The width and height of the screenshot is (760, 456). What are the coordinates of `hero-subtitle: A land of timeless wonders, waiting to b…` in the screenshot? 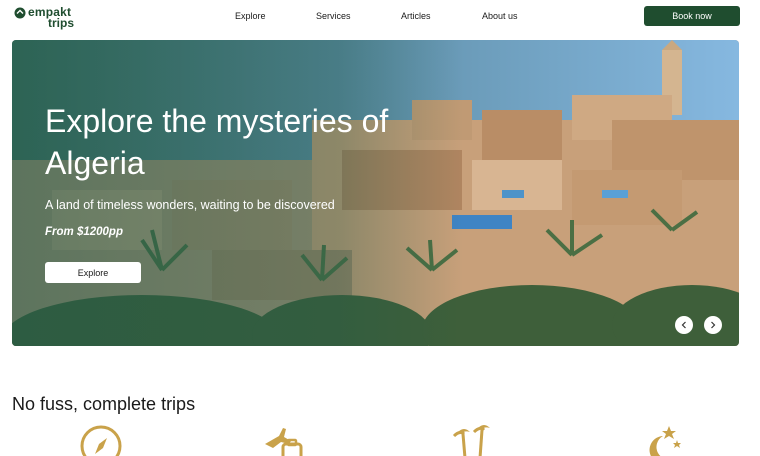 It's located at (190, 205).